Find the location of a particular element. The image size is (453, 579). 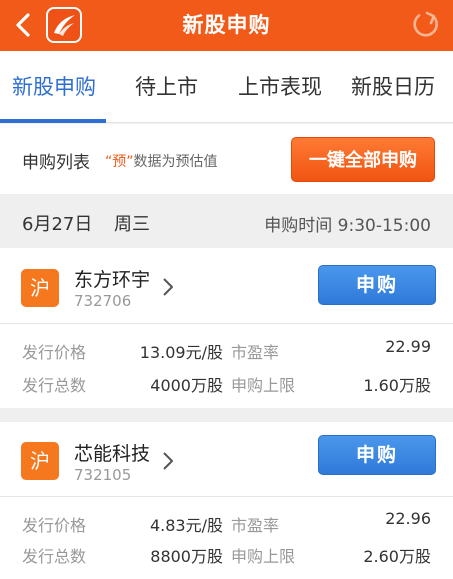

tab-pending-listing: 待上市 is located at coordinates (166, 87).